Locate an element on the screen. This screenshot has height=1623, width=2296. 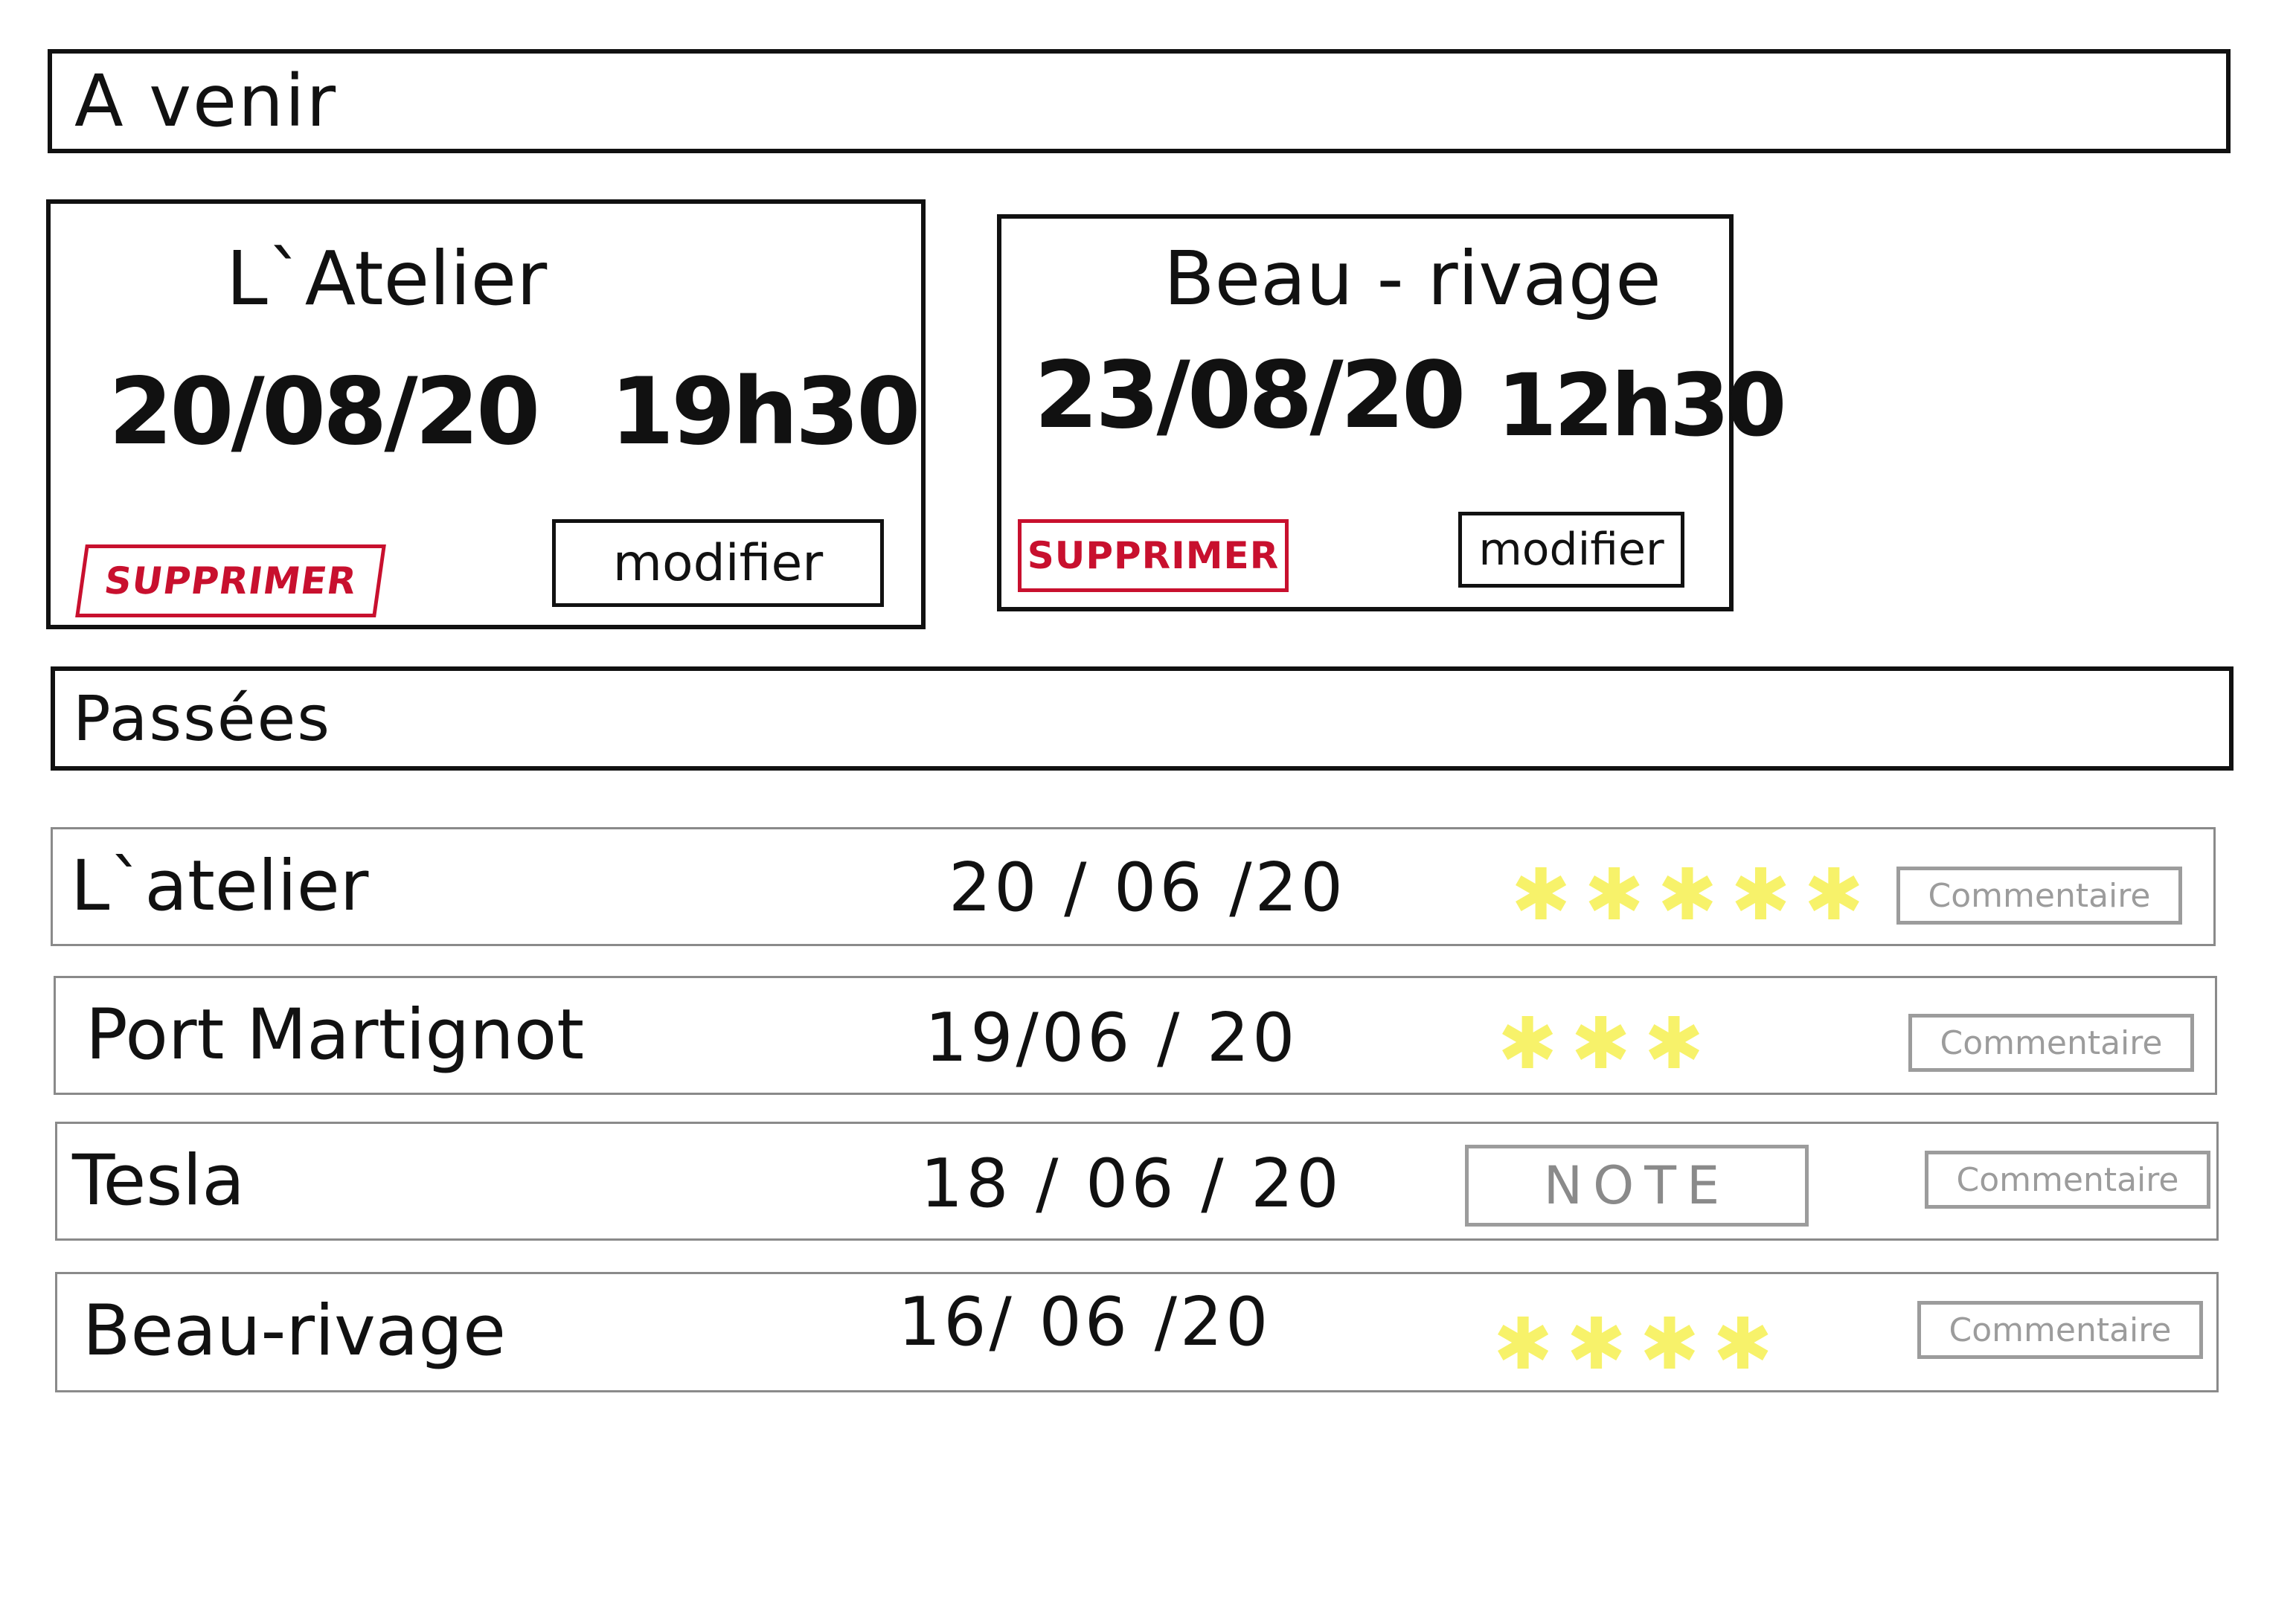
upcoming-title: A venir is located at coordinates (206, 102).